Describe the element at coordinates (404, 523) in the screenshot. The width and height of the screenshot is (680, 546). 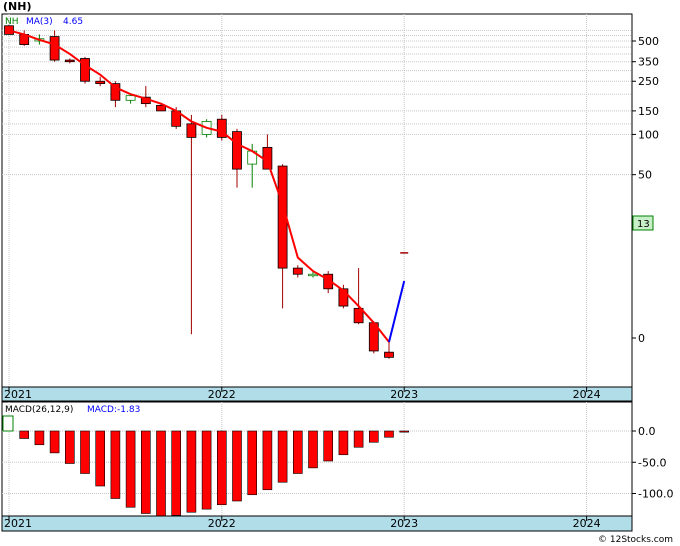
I see `macd-x-tick-label: 2023` at that location.